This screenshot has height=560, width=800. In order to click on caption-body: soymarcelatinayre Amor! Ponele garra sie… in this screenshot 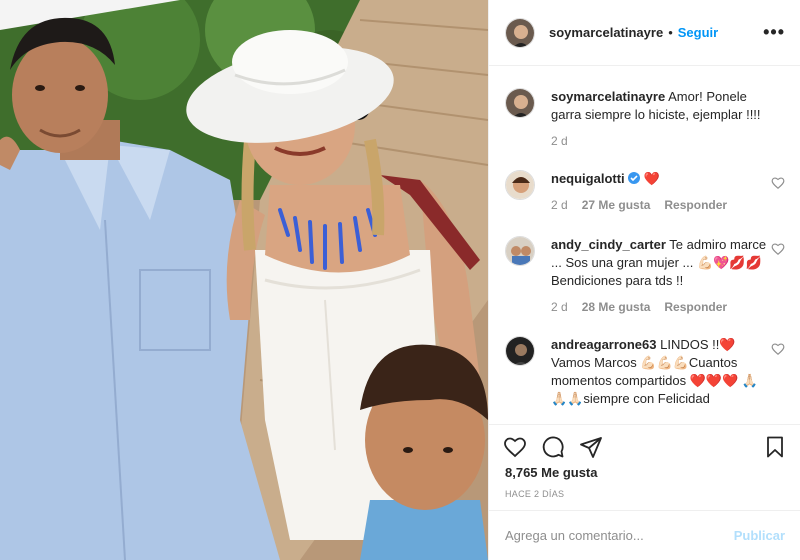, I will do `click(659, 119)`.